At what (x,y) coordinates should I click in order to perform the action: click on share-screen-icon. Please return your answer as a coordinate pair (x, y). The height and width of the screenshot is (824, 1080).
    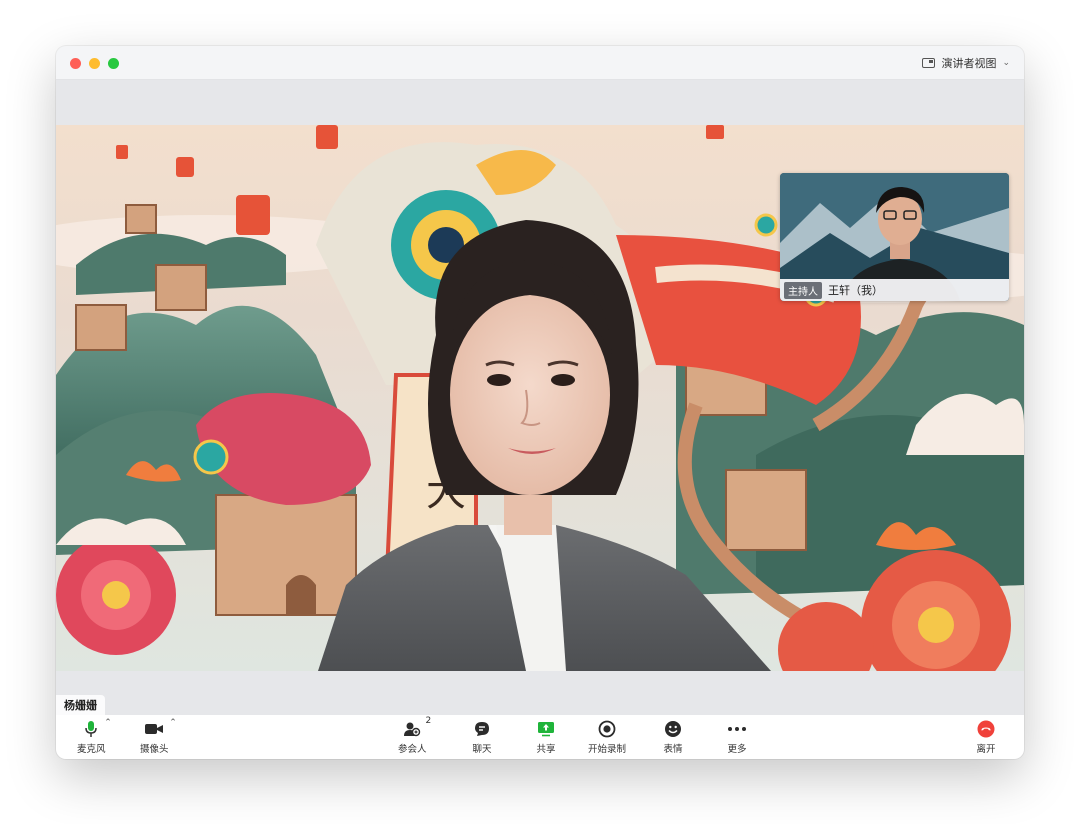
    Looking at the image, I should click on (546, 729).